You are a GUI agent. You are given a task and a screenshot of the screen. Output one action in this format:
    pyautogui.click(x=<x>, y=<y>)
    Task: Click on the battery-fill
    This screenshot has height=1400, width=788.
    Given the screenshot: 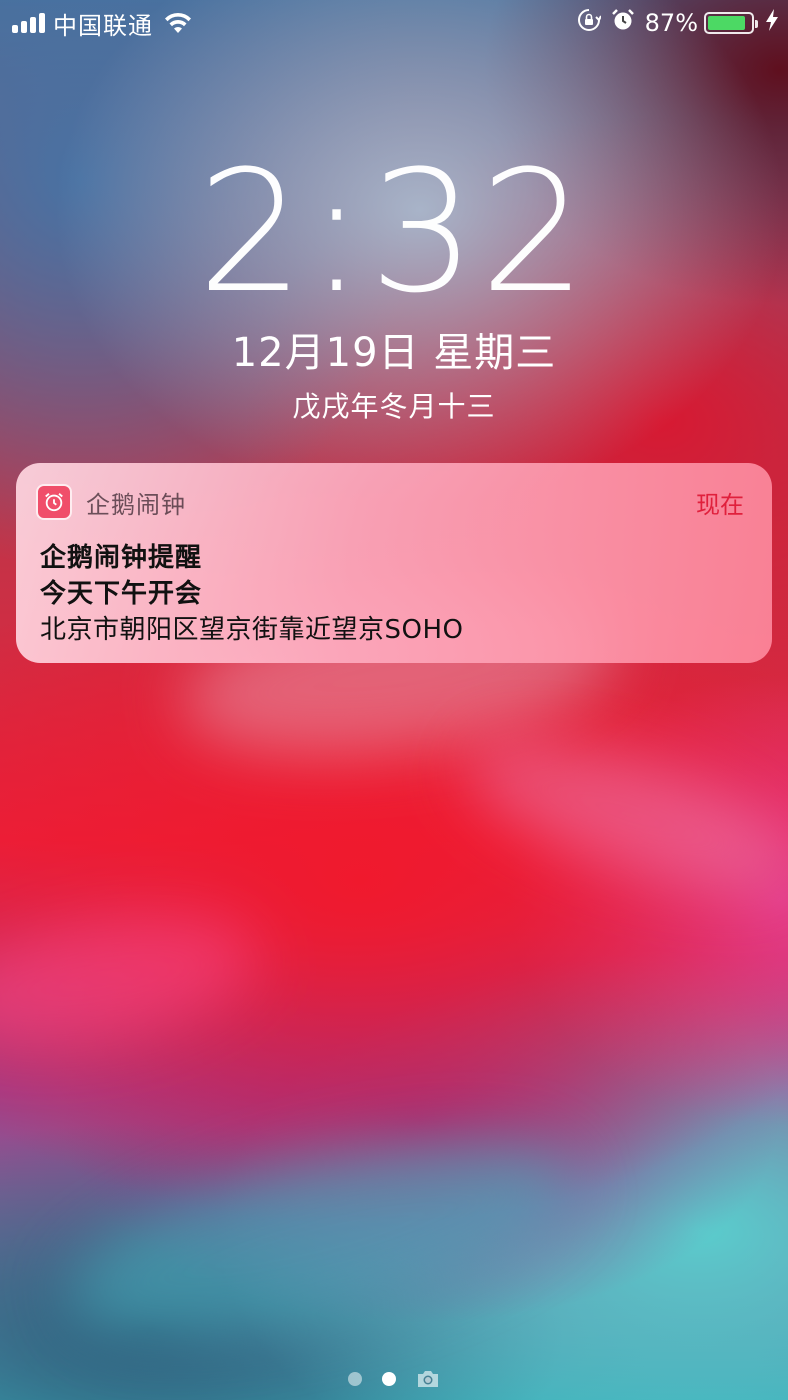 What is the action you would take?
    pyautogui.click(x=726, y=23)
    